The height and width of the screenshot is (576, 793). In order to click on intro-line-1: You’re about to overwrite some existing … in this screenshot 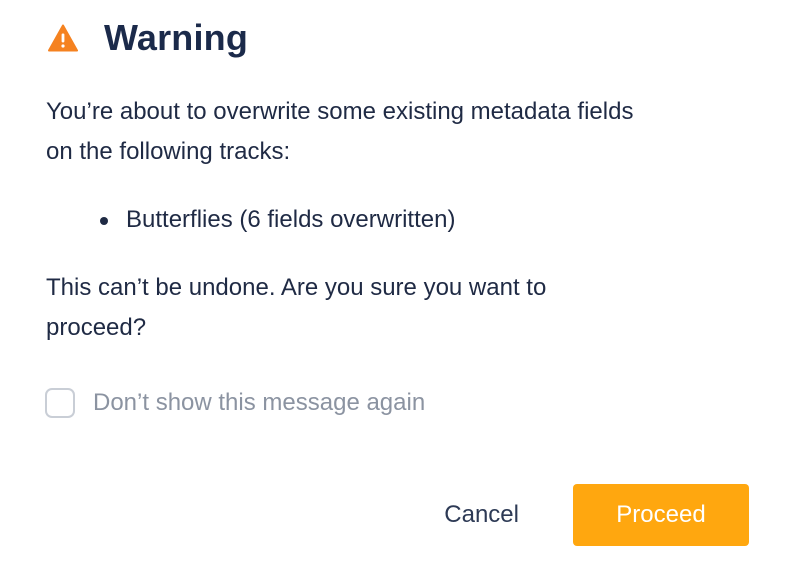, I will do `click(340, 111)`.